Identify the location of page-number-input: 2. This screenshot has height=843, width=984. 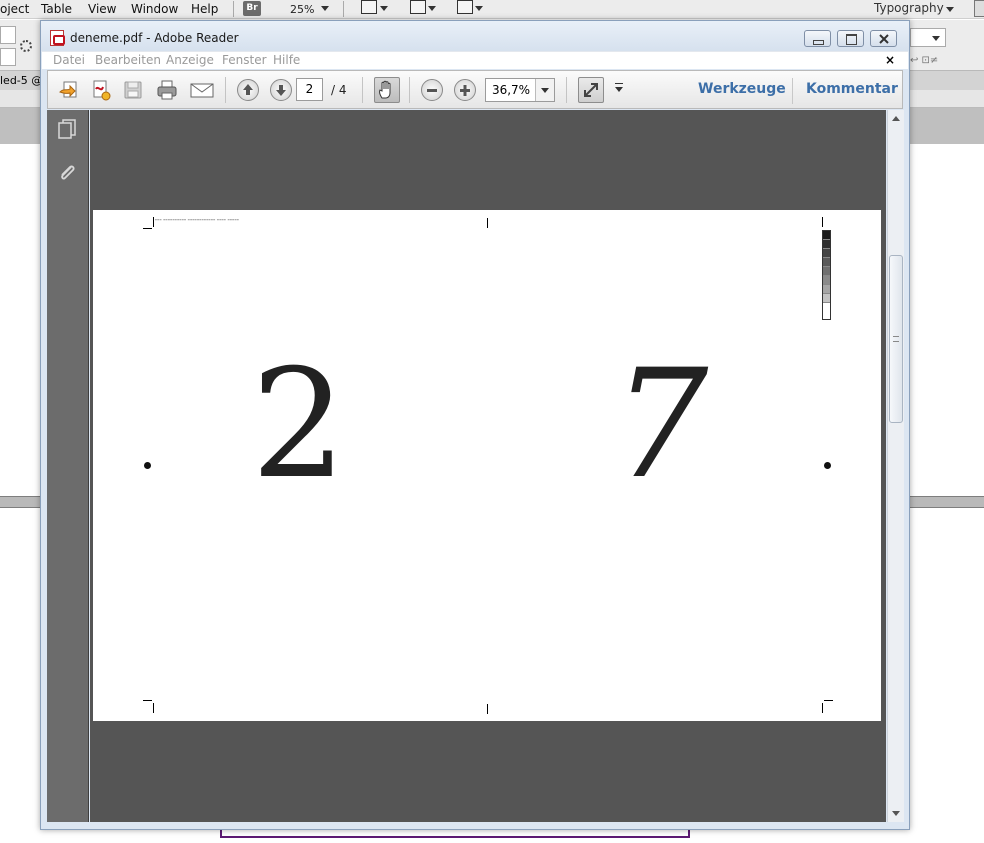
(309, 89).